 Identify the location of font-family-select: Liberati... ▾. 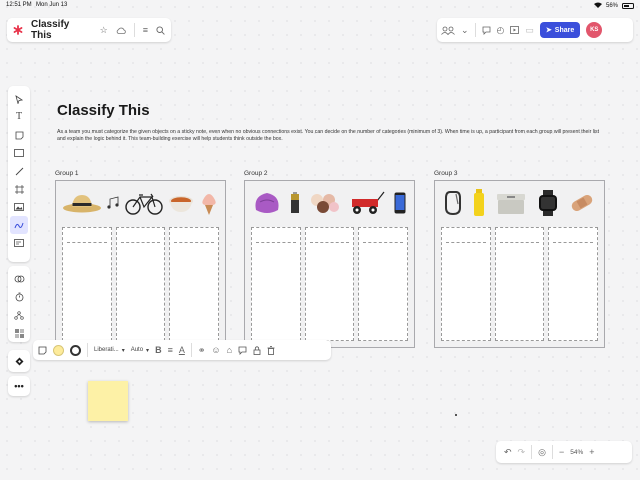
(109, 350).